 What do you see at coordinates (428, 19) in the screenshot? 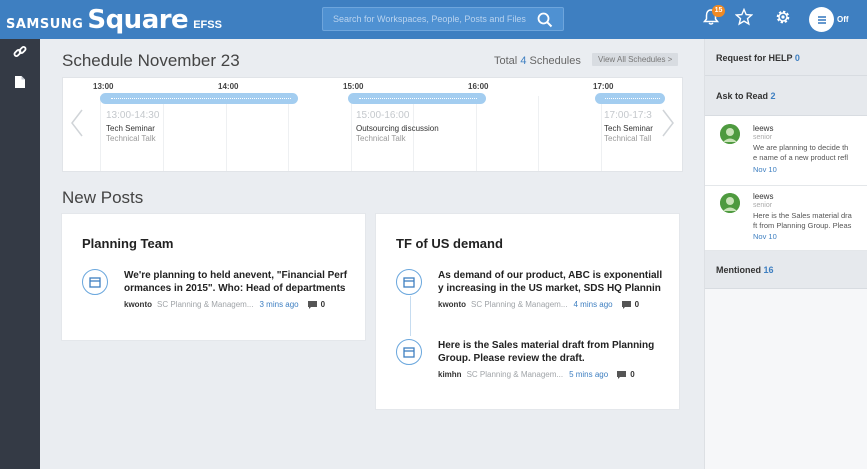
I see `search-input` at bounding box center [428, 19].